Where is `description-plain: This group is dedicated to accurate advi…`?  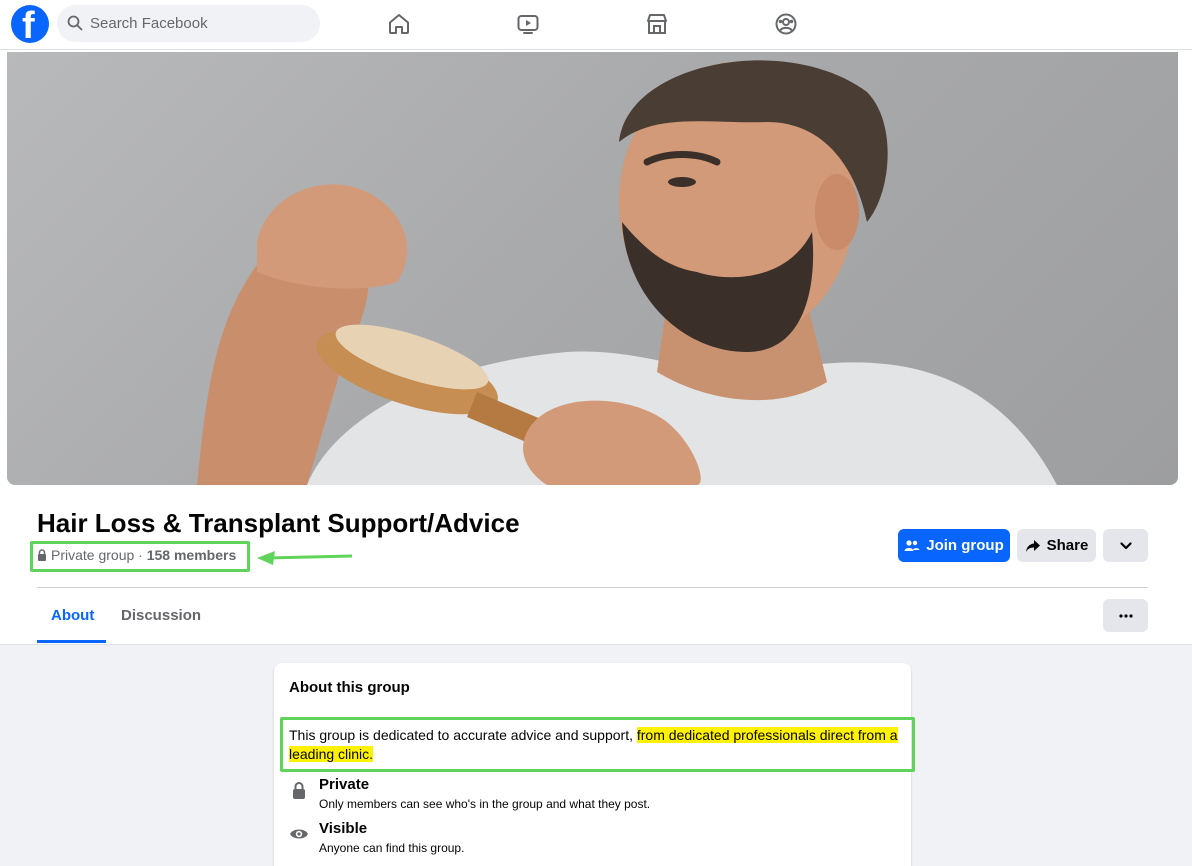 description-plain: This group is dedicated to accurate advi… is located at coordinates (461, 735).